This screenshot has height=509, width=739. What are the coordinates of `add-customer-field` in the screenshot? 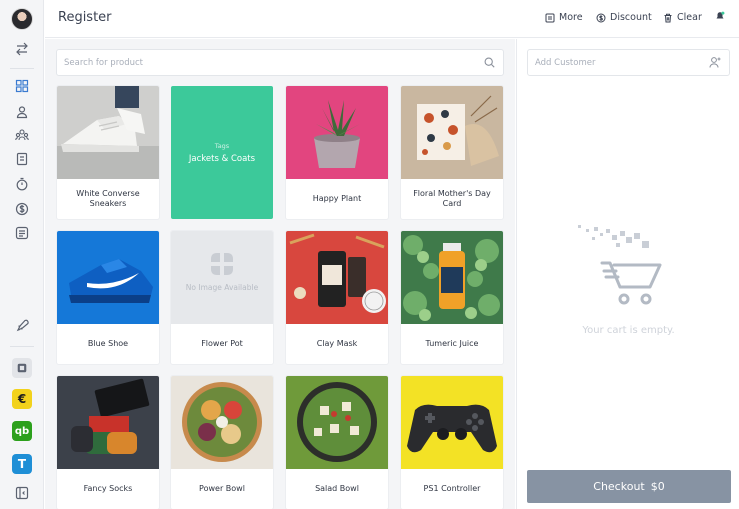 It's located at (628, 62).